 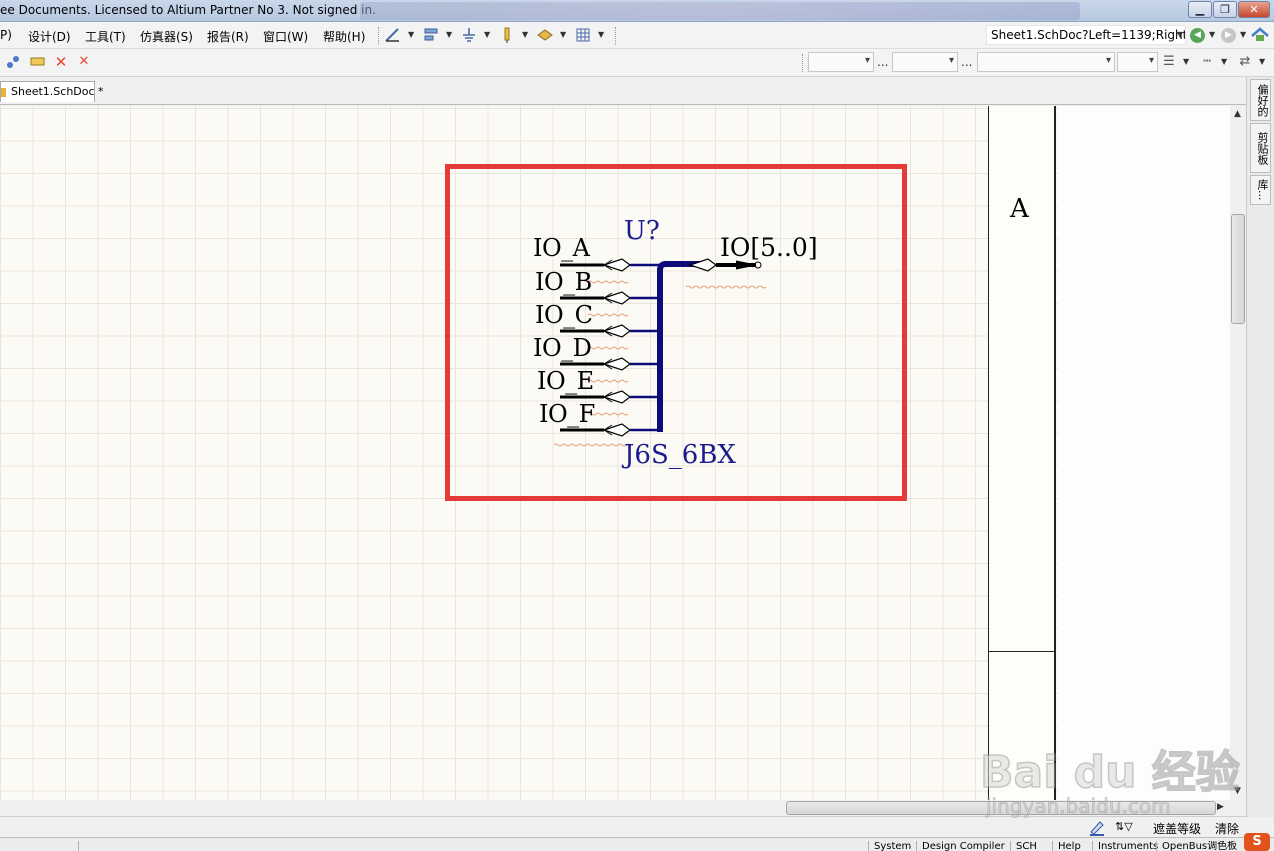 I want to click on cross-probe-icon, so click(x=13, y=62).